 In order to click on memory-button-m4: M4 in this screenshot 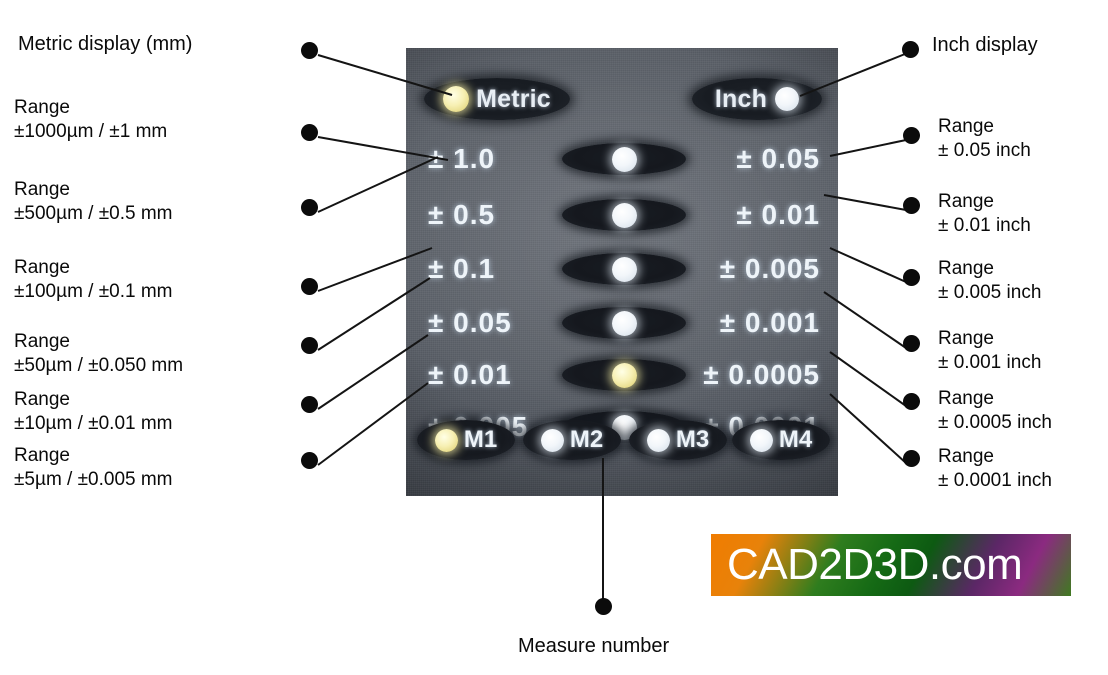, I will do `click(781, 440)`.